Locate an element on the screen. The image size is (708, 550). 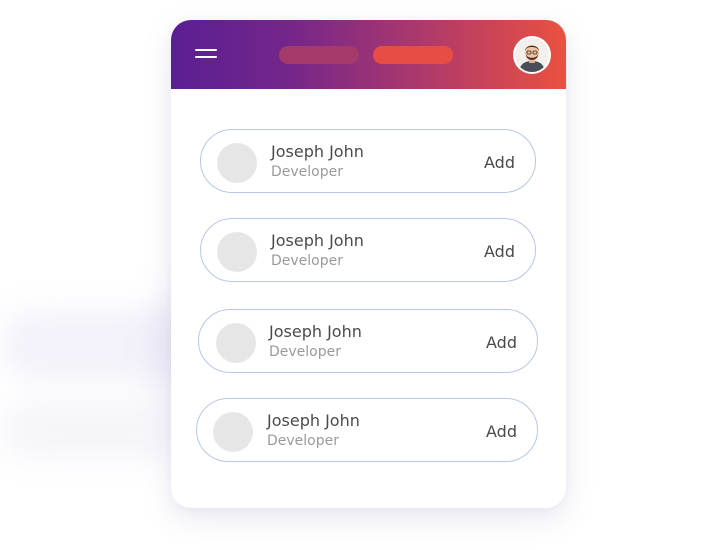
hamburger-menu-icon is located at coordinates (206, 55).